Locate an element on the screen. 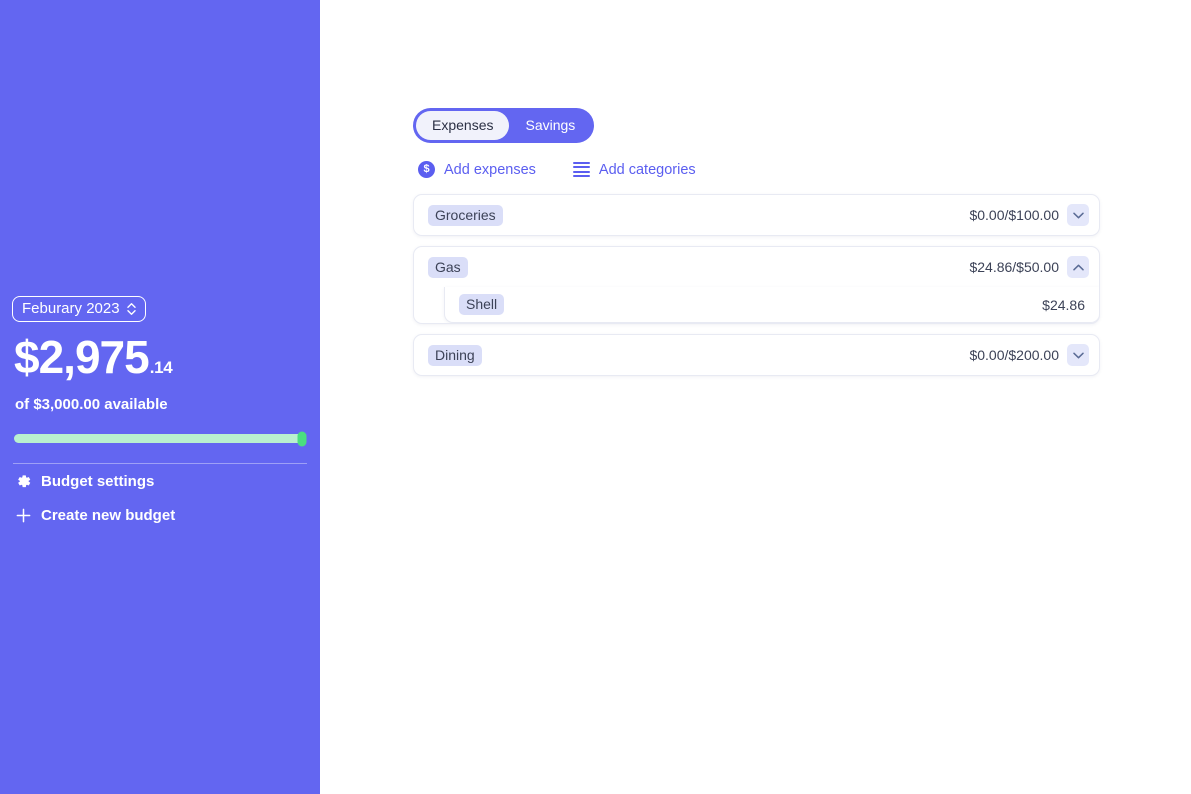 This screenshot has height=794, width=1191. progress-track is located at coordinates (160, 438).